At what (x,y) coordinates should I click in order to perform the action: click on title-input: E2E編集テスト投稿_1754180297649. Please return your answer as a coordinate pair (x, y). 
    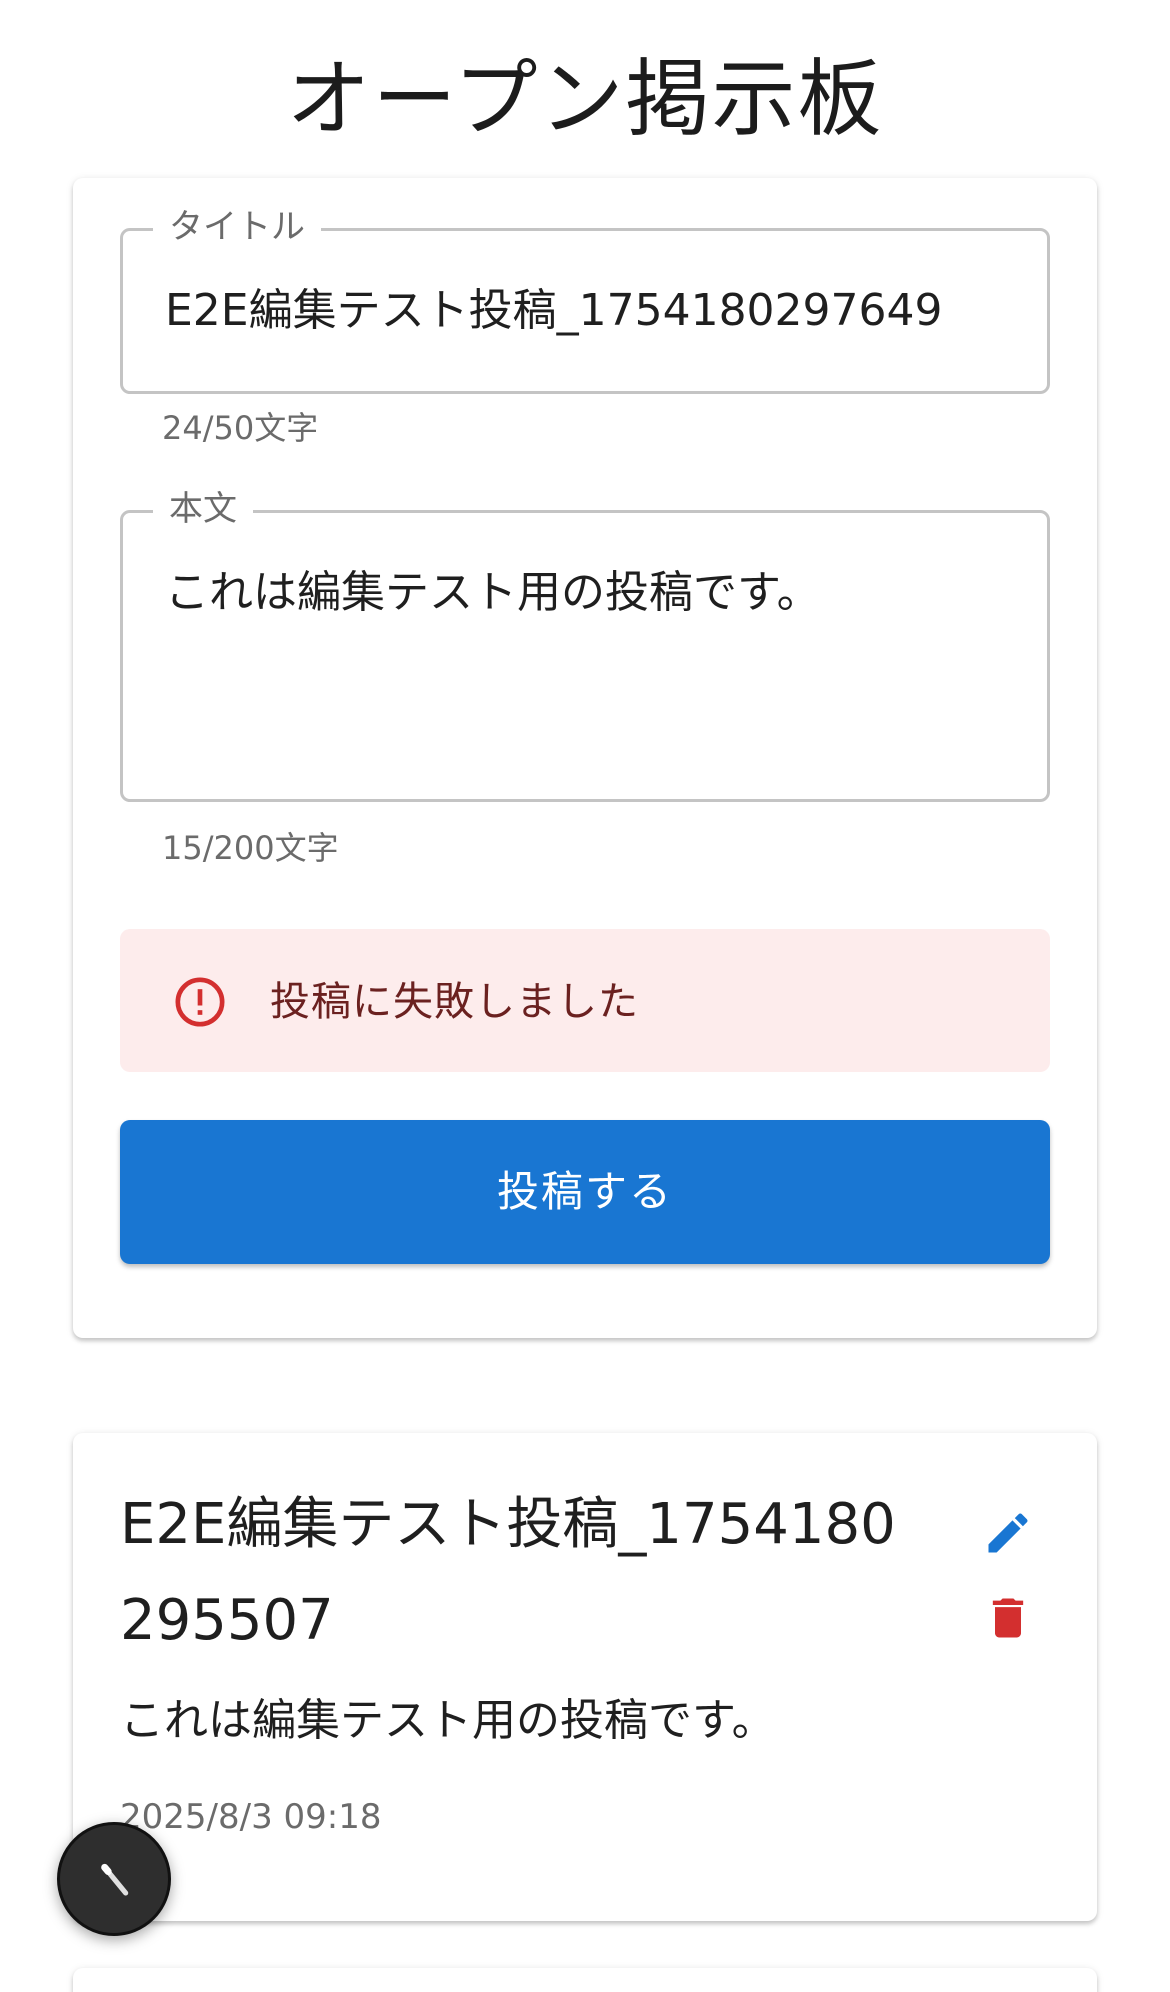
    Looking at the image, I should click on (591, 311).